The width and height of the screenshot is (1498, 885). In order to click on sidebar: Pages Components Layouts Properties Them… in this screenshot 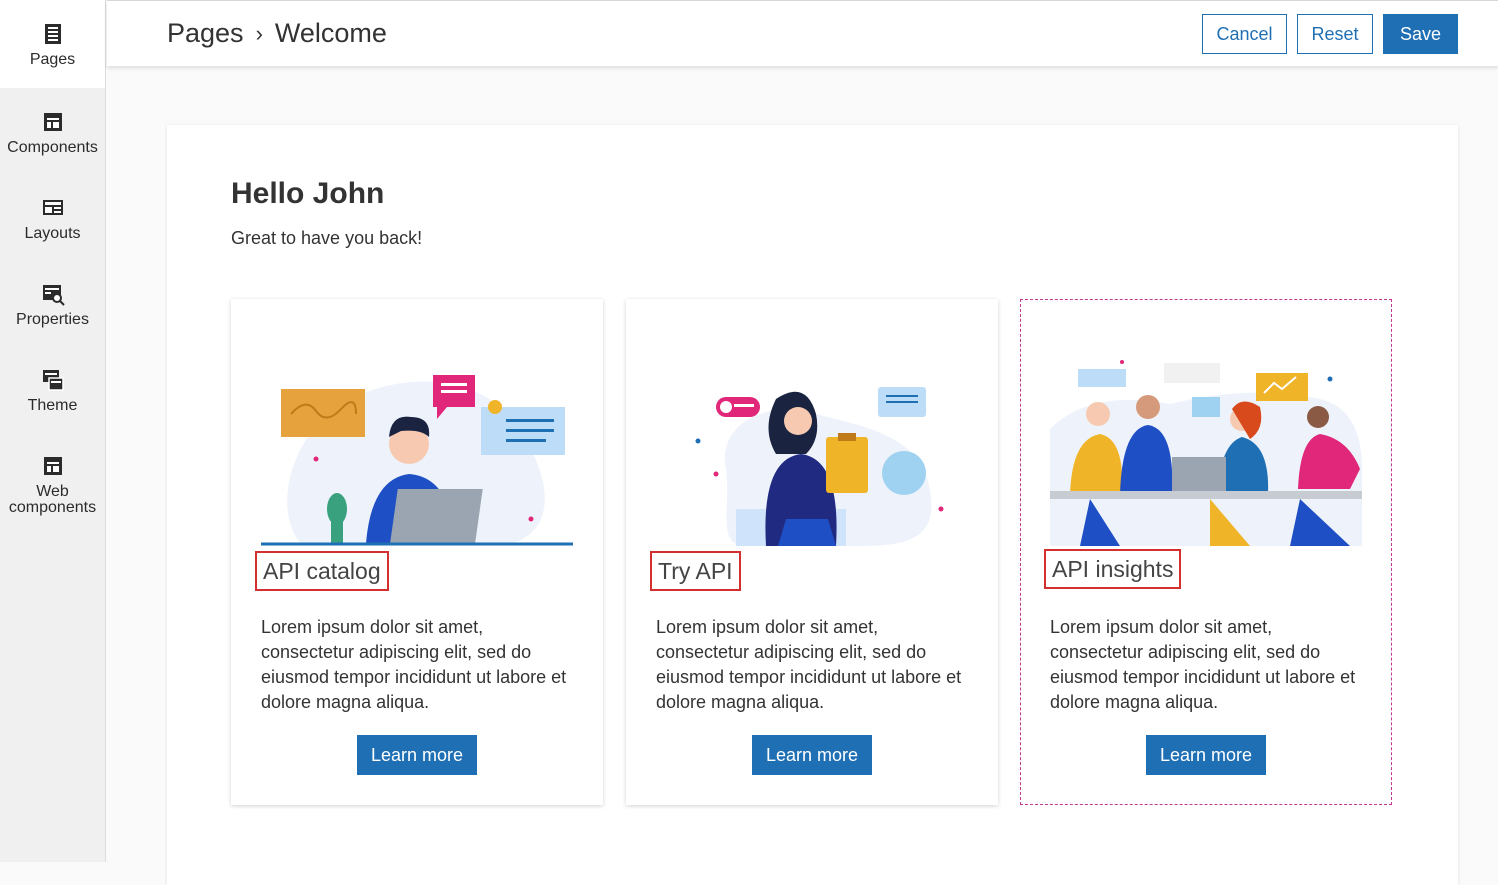, I will do `click(53, 431)`.